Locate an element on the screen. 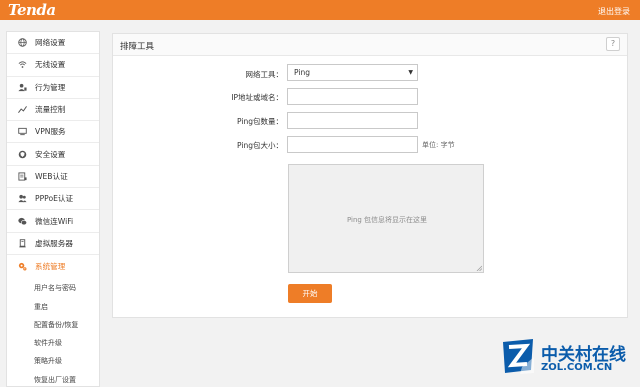 The image size is (640, 387). host-input is located at coordinates (352, 96).